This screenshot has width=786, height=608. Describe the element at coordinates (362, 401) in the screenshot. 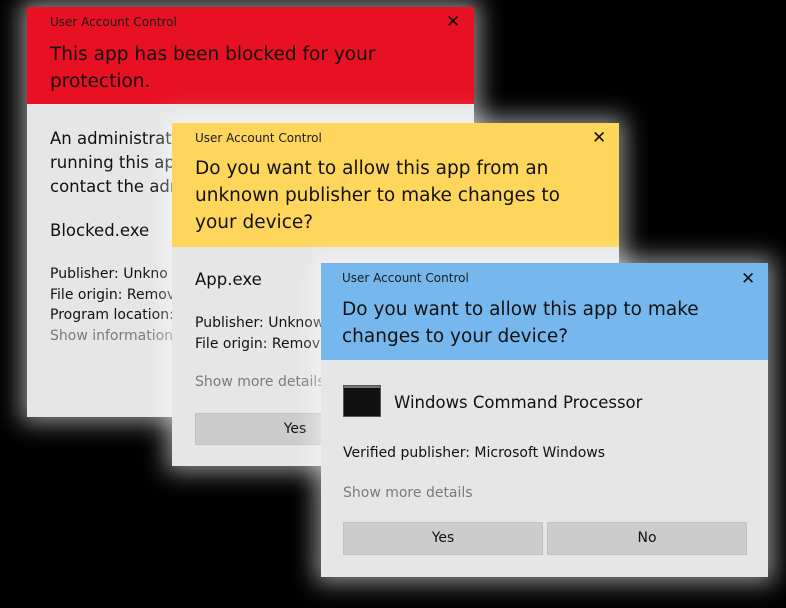

I see `command-prompt-icon` at that location.